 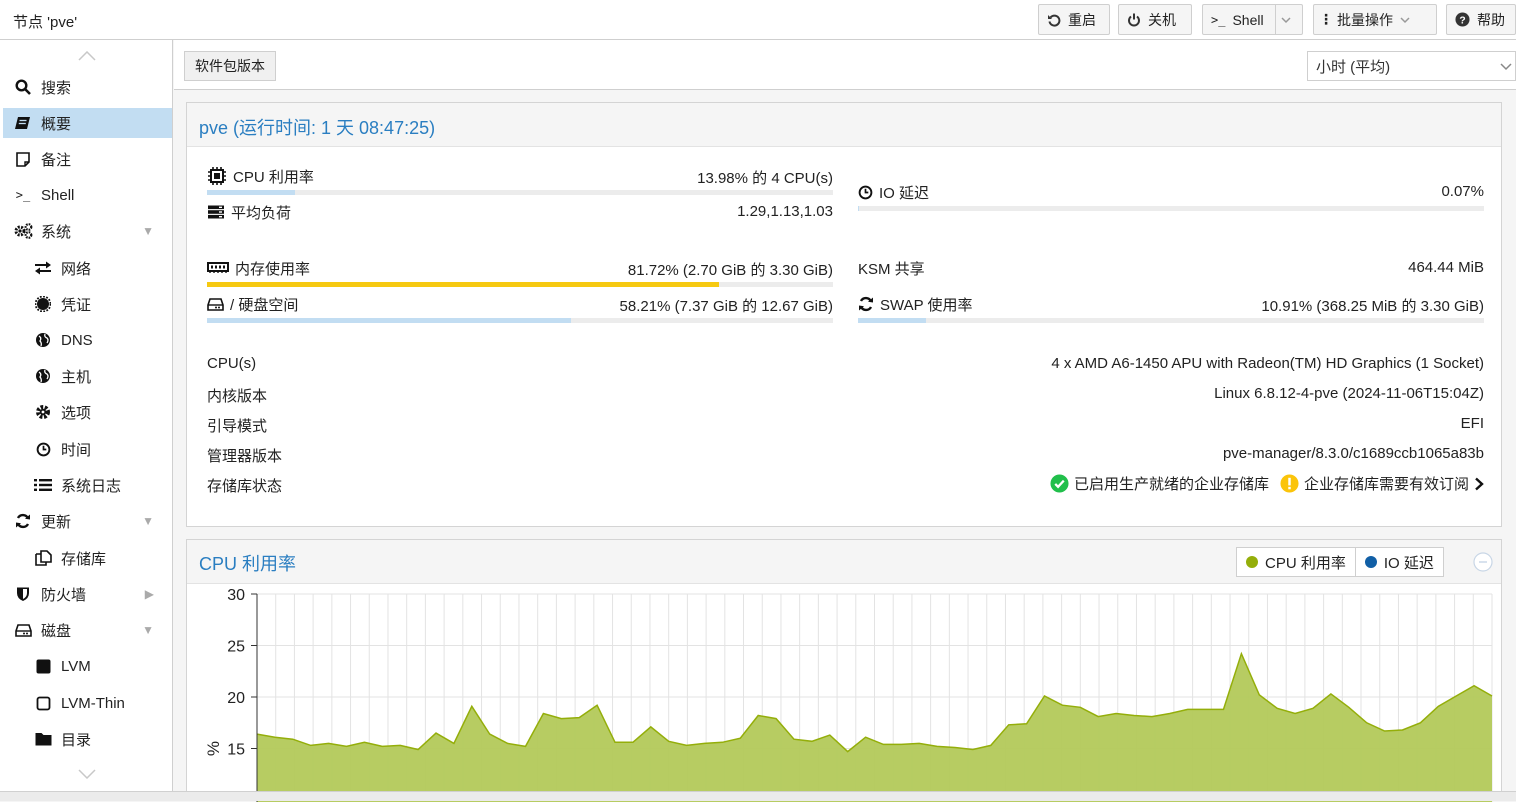 I want to click on memory-icon, so click(x=218, y=268).